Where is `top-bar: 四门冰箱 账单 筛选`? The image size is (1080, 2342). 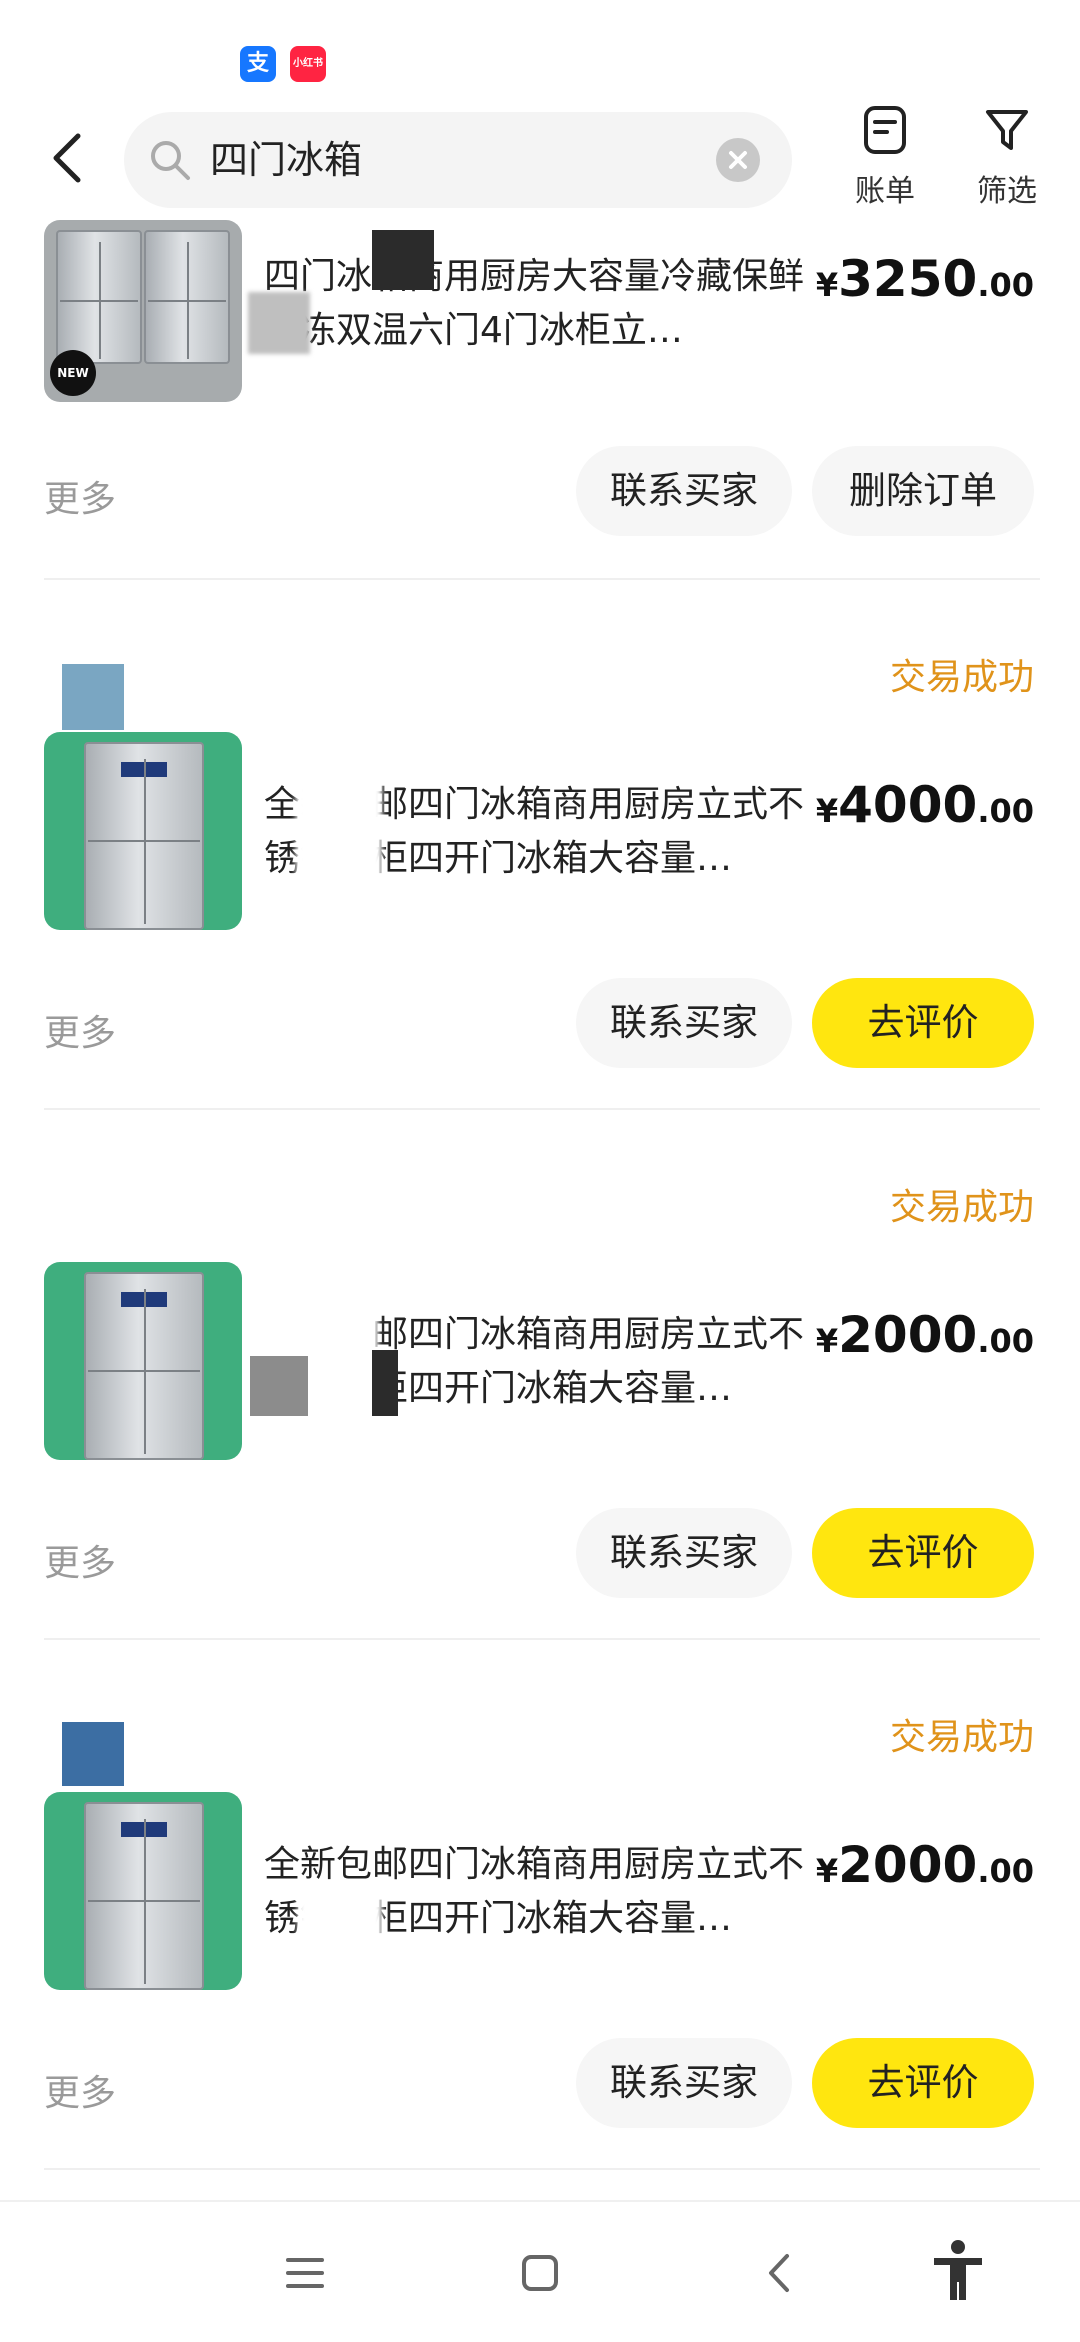 top-bar: 四门冰箱 账单 筛选 is located at coordinates (540, 160).